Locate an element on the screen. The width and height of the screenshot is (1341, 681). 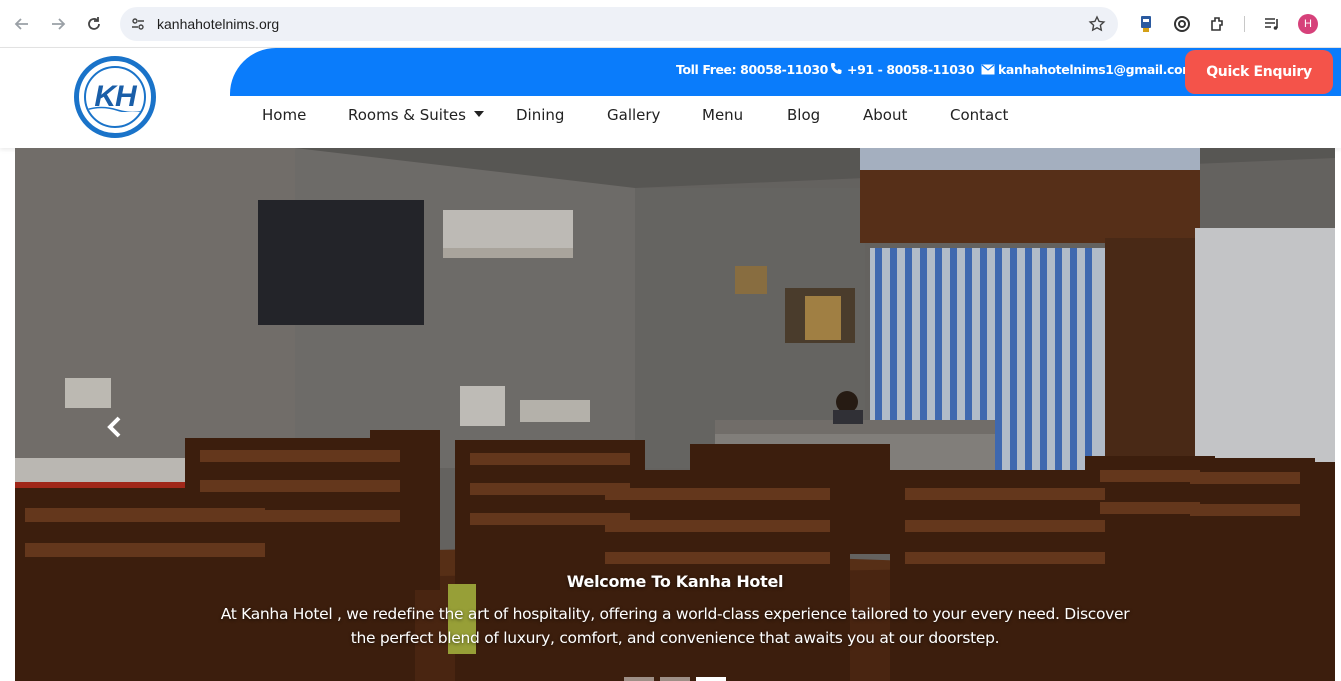
nav-rooms-suites: Rooms & Suites is located at coordinates (416, 115).